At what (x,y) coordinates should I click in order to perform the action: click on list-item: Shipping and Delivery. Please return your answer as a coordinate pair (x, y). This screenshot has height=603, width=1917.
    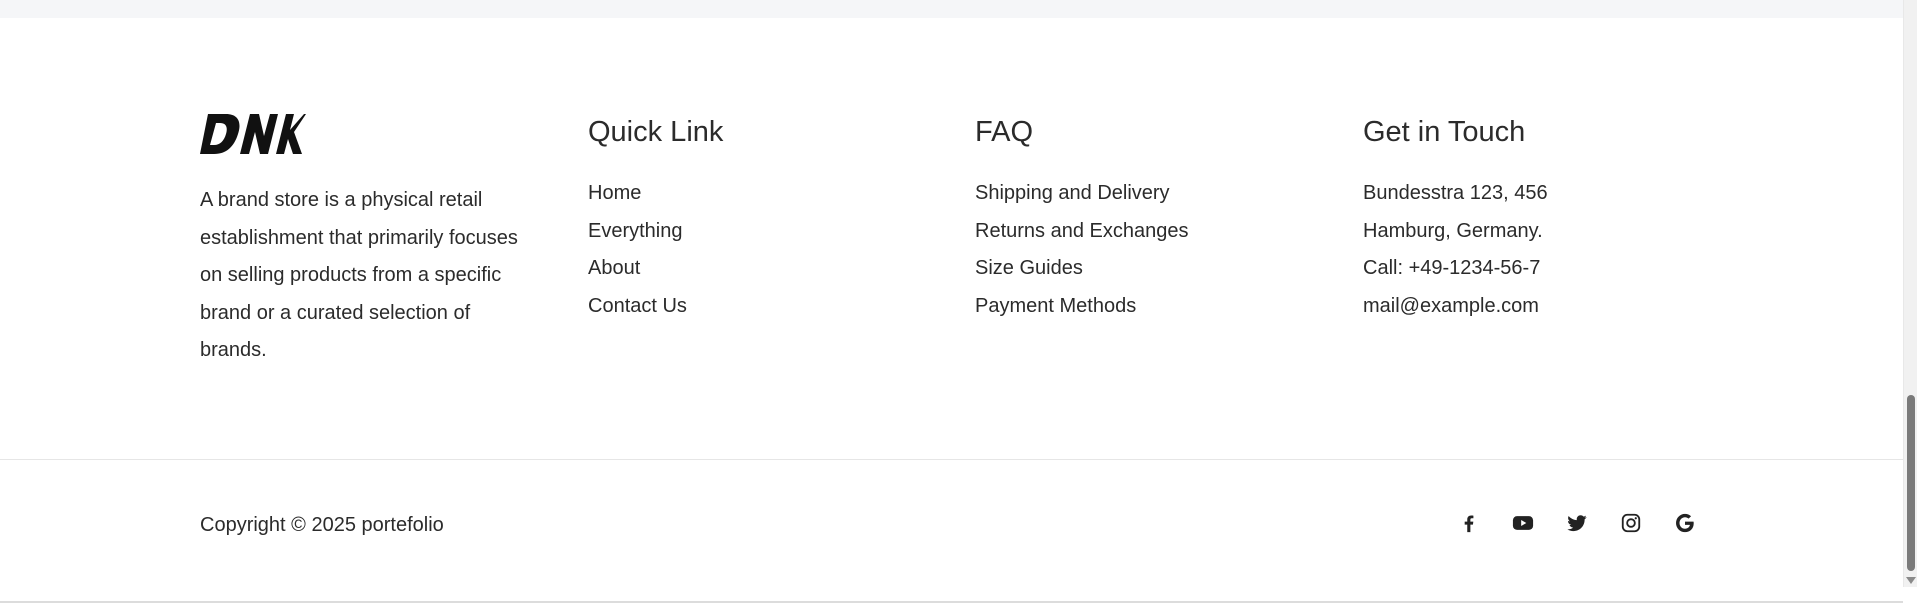
    Looking at the image, I should click on (1145, 194).